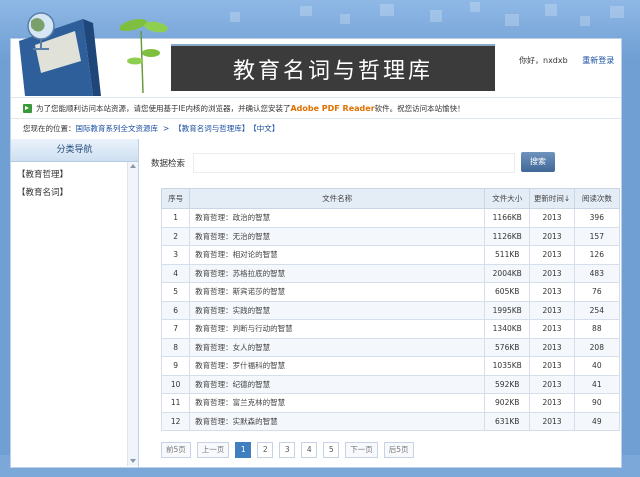 This screenshot has height=477, width=640. Describe the element at coordinates (93, 54) in the screenshot. I see `header-decoration-icon` at that location.